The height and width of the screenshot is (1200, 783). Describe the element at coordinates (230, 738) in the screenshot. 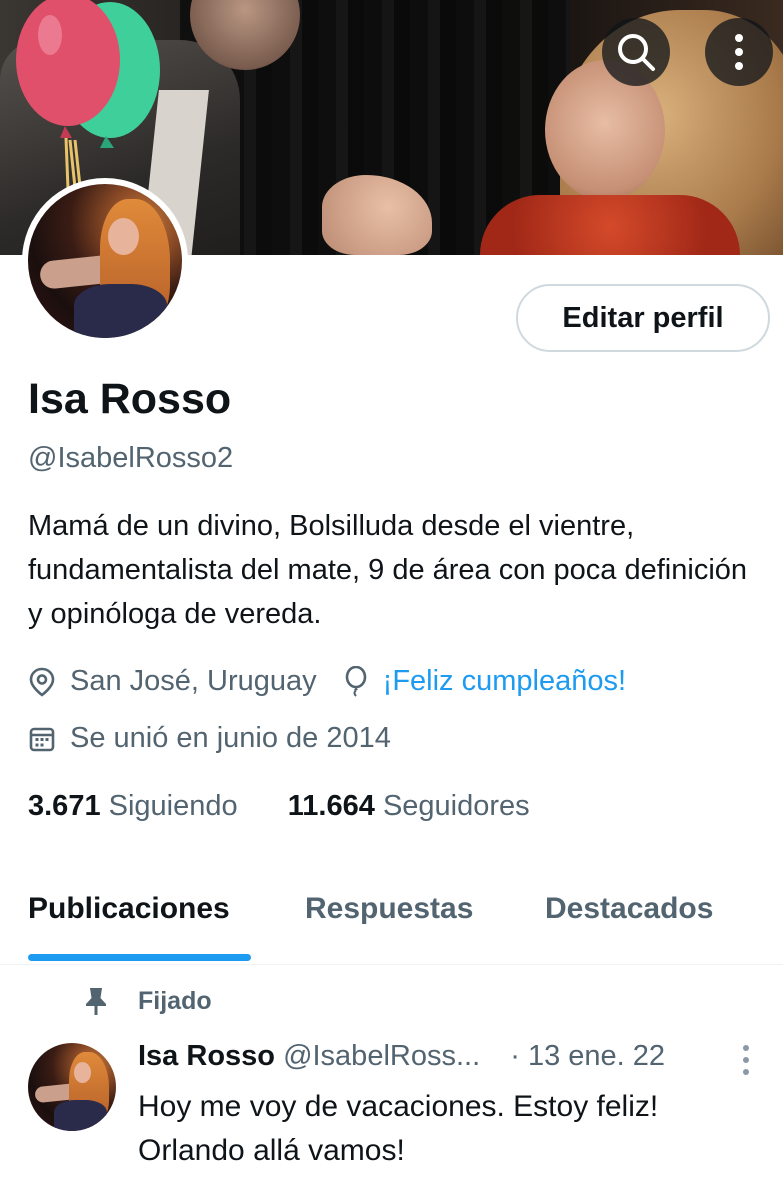

I see `profile-joined-date: Se unió en junio de 2014` at that location.